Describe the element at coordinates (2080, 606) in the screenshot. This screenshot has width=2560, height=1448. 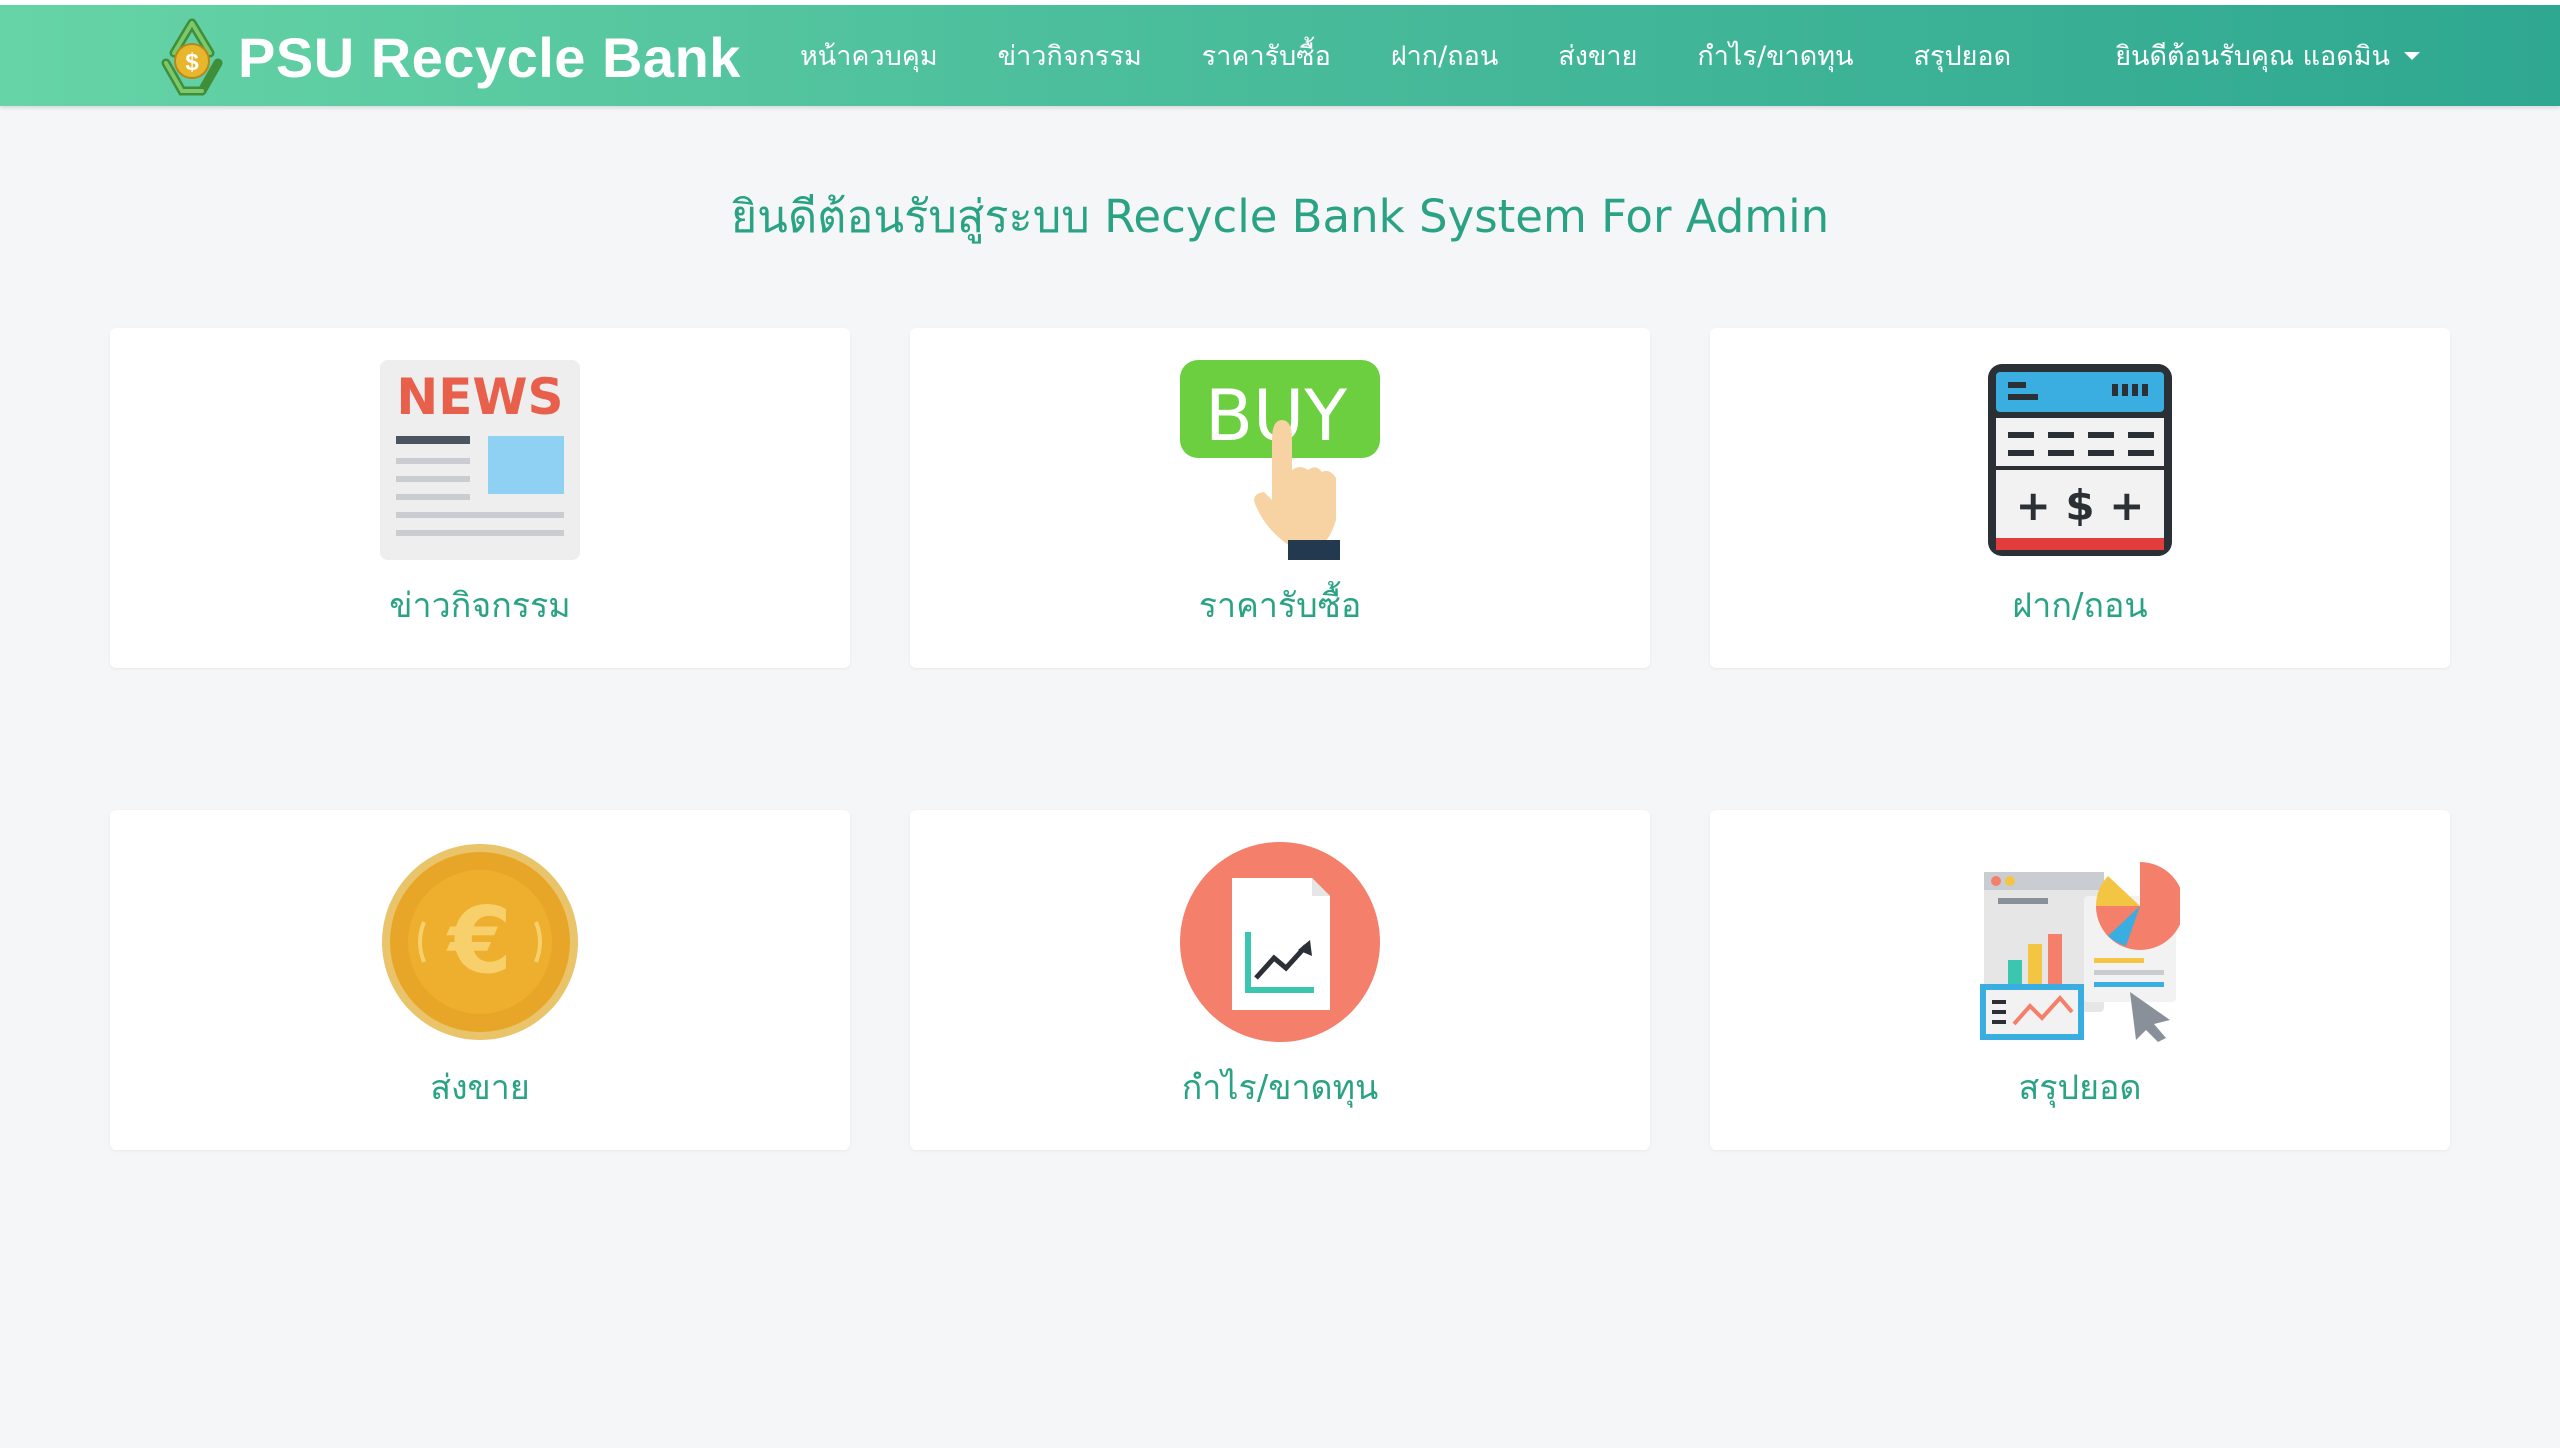
I see `card-deposit-withdraw-label: ฝาก/ถอน` at that location.